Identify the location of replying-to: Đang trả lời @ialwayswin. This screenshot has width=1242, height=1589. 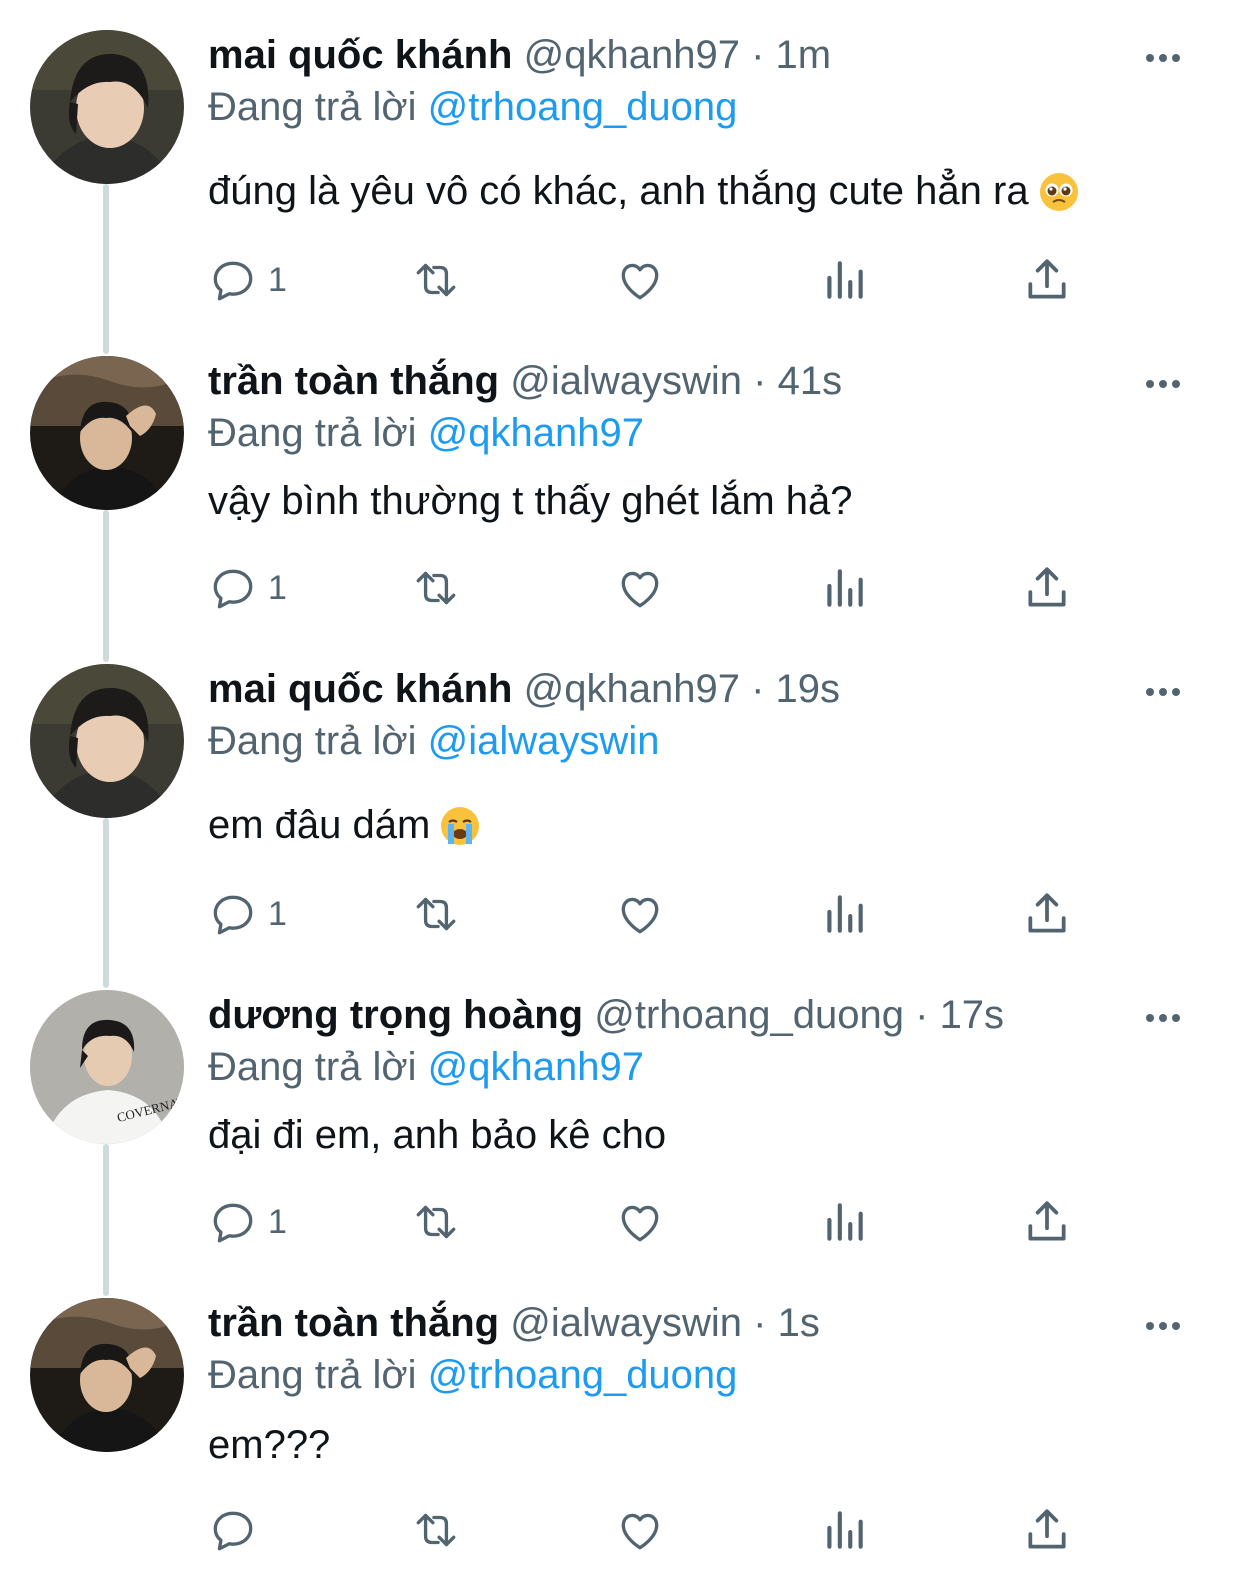
(433, 741).